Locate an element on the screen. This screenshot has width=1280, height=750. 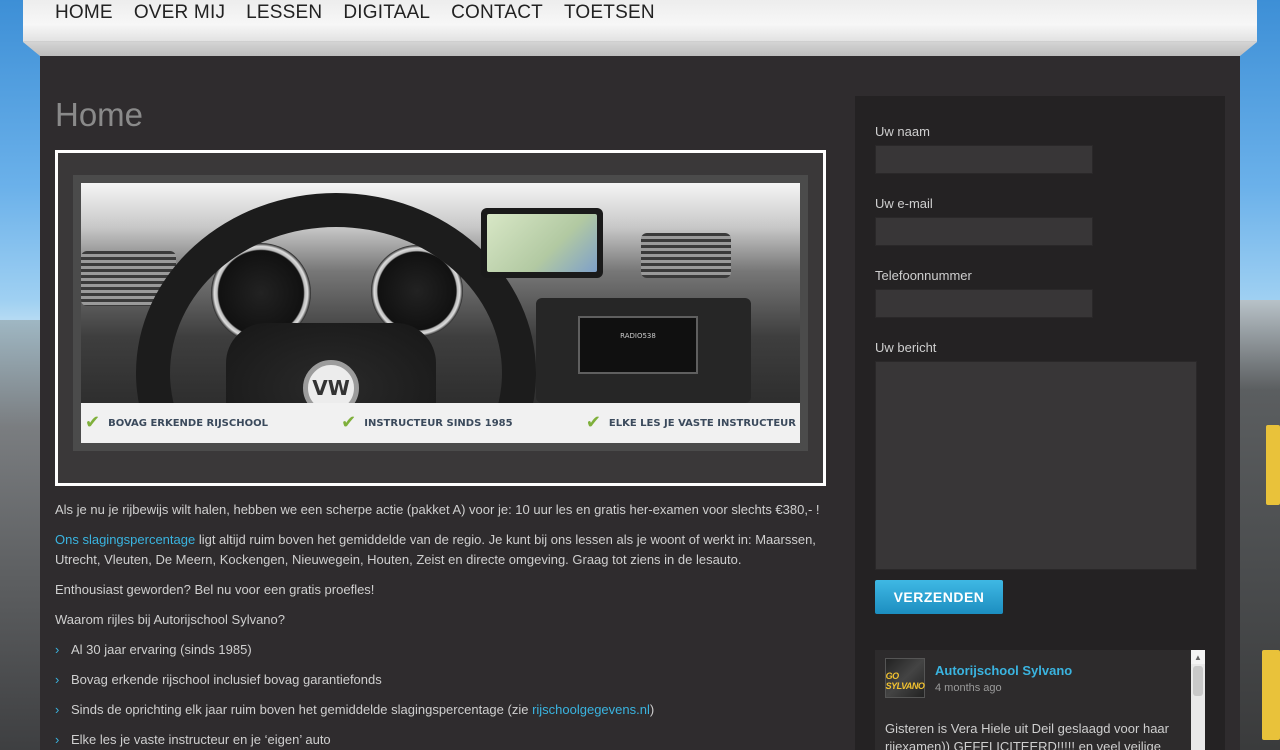
feature-item: ✔ ELKE LES JE VASTE INSTRUCTEUR is located at coordinates (691, 423).